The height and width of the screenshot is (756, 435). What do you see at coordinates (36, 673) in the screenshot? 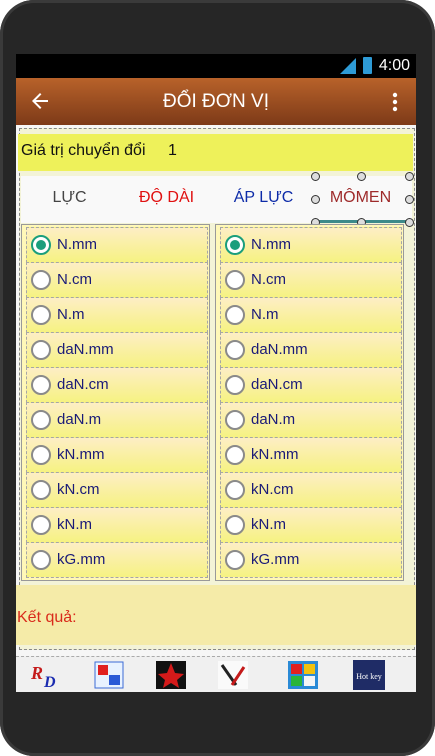
I see `svg-text: R` at bounding box center [36, 673].